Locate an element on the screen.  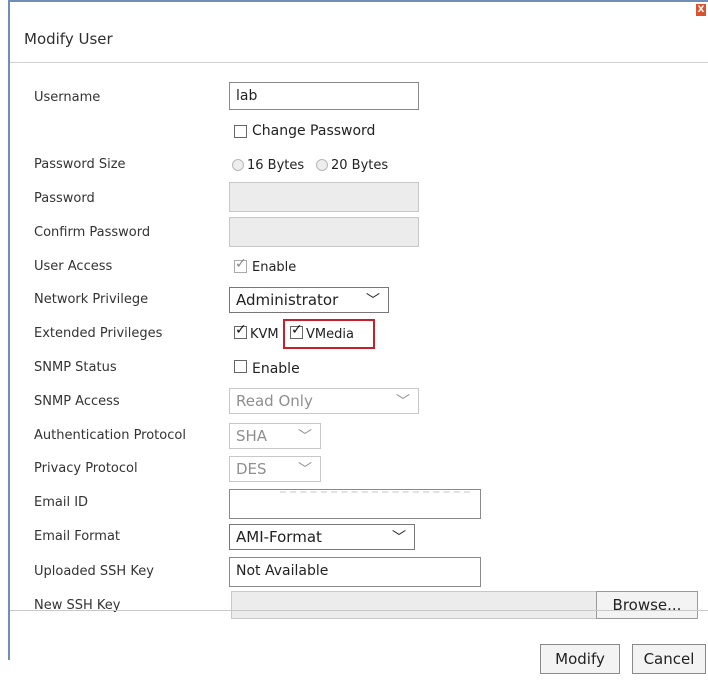
confirm-password-label: Confirm Password is located at coordinates (92, 232).